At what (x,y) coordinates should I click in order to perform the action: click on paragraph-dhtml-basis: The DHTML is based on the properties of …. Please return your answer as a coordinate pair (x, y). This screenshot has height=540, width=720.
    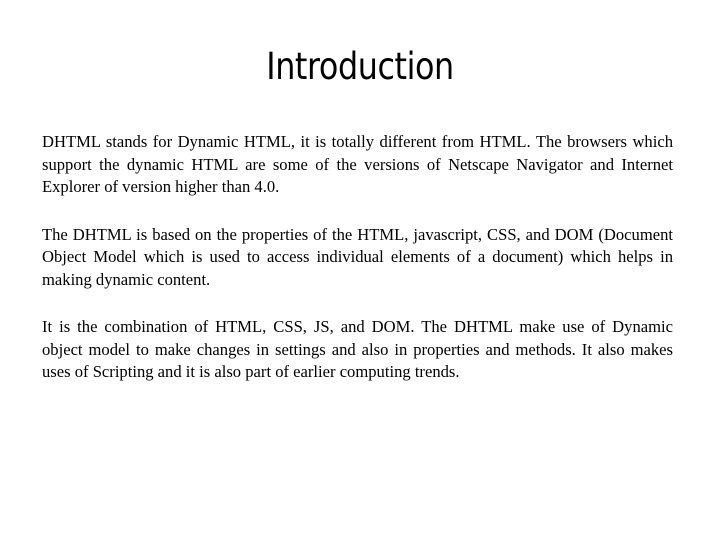
    Looking at the image, I should click on (357, 256).